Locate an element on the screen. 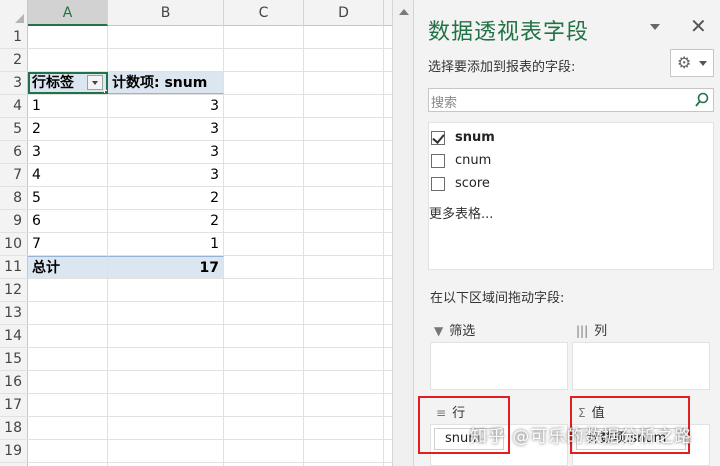 This screenshot has width=720, height=466. search-icon is located at coordinates (702, 100).